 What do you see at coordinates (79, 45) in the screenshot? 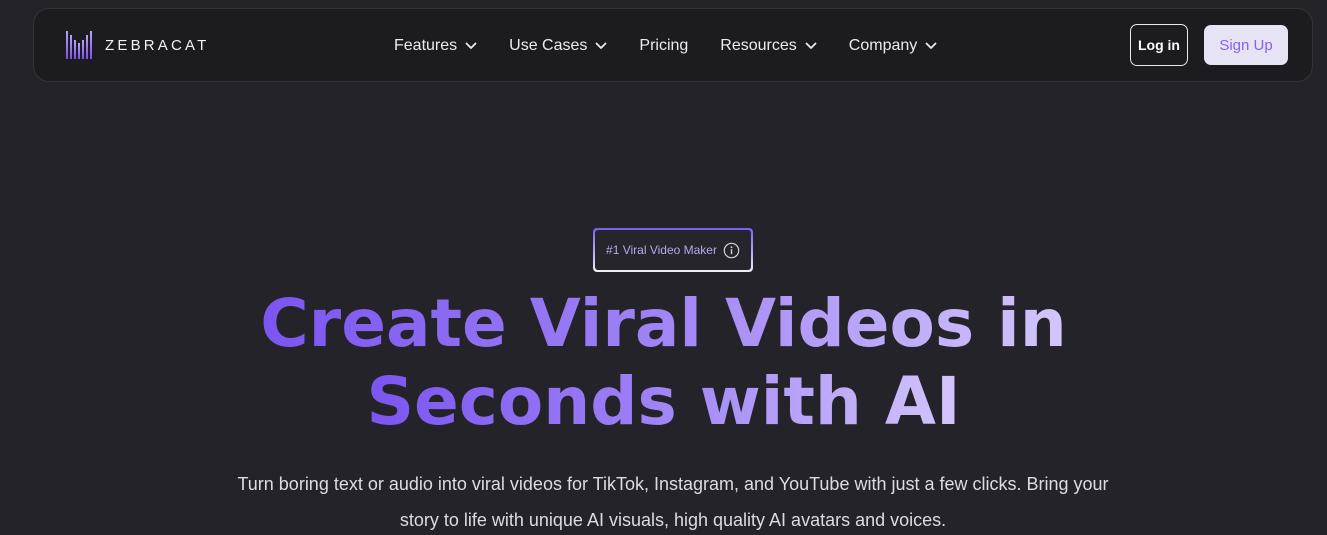
I see `zebracat-logo-icon` at bounding box center [79, 45].